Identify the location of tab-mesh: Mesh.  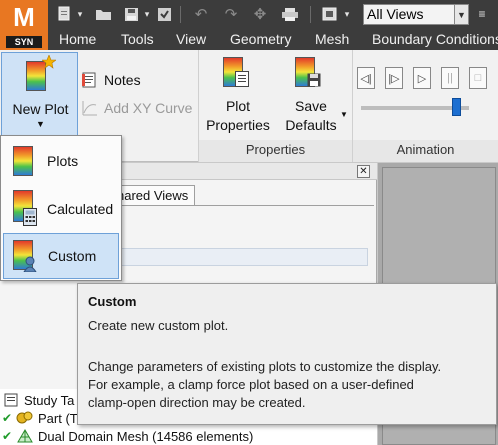
(332, 39).